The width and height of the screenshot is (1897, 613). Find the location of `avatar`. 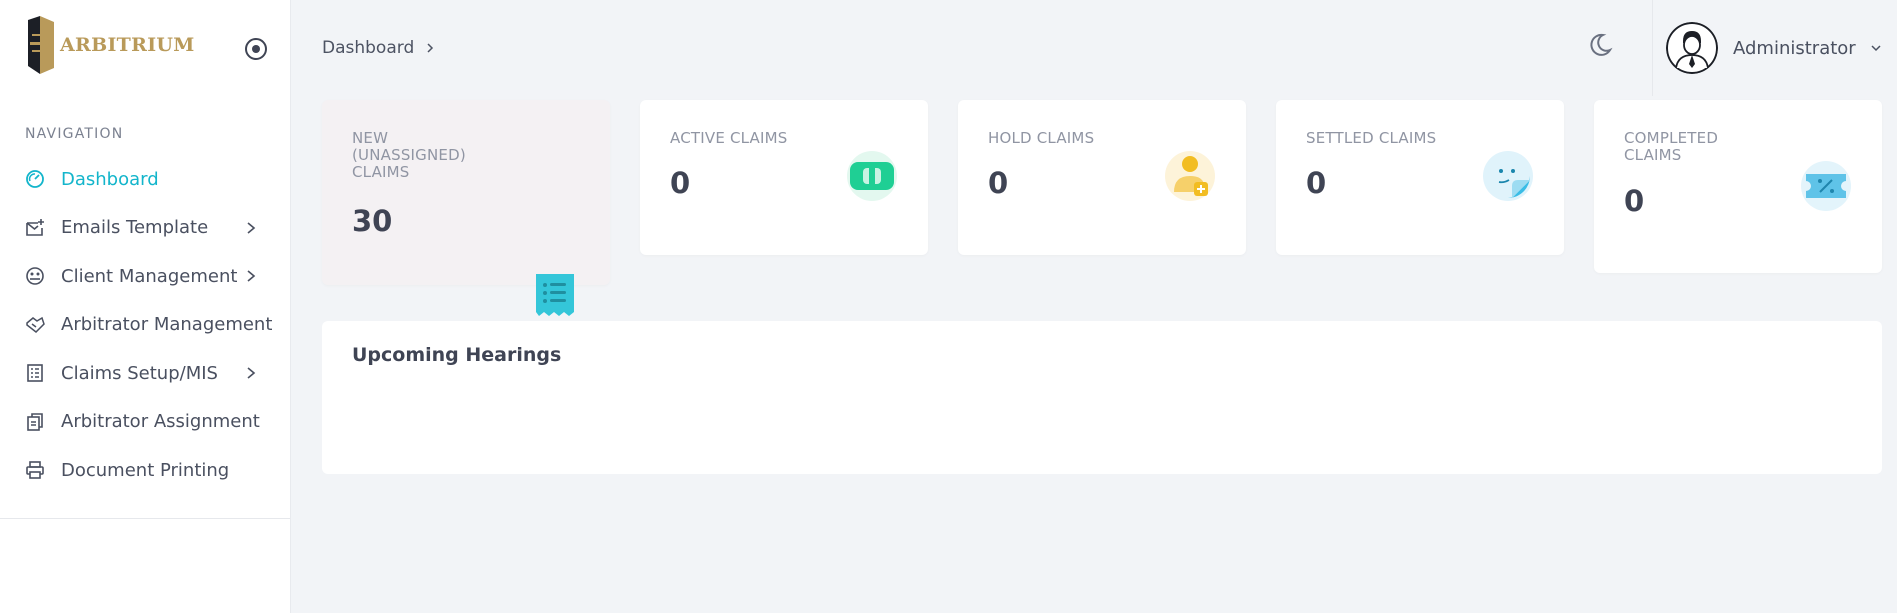

avatar is located at coordinates (1692, 48).